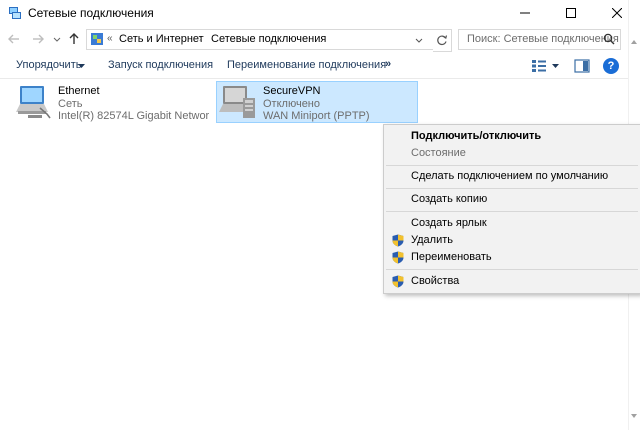 This screenshot has height=430, width=640. I want to click on connection-item-securevpn: SecureVPN Отключено WAN Miniport (PPTP), so click(317, 102).